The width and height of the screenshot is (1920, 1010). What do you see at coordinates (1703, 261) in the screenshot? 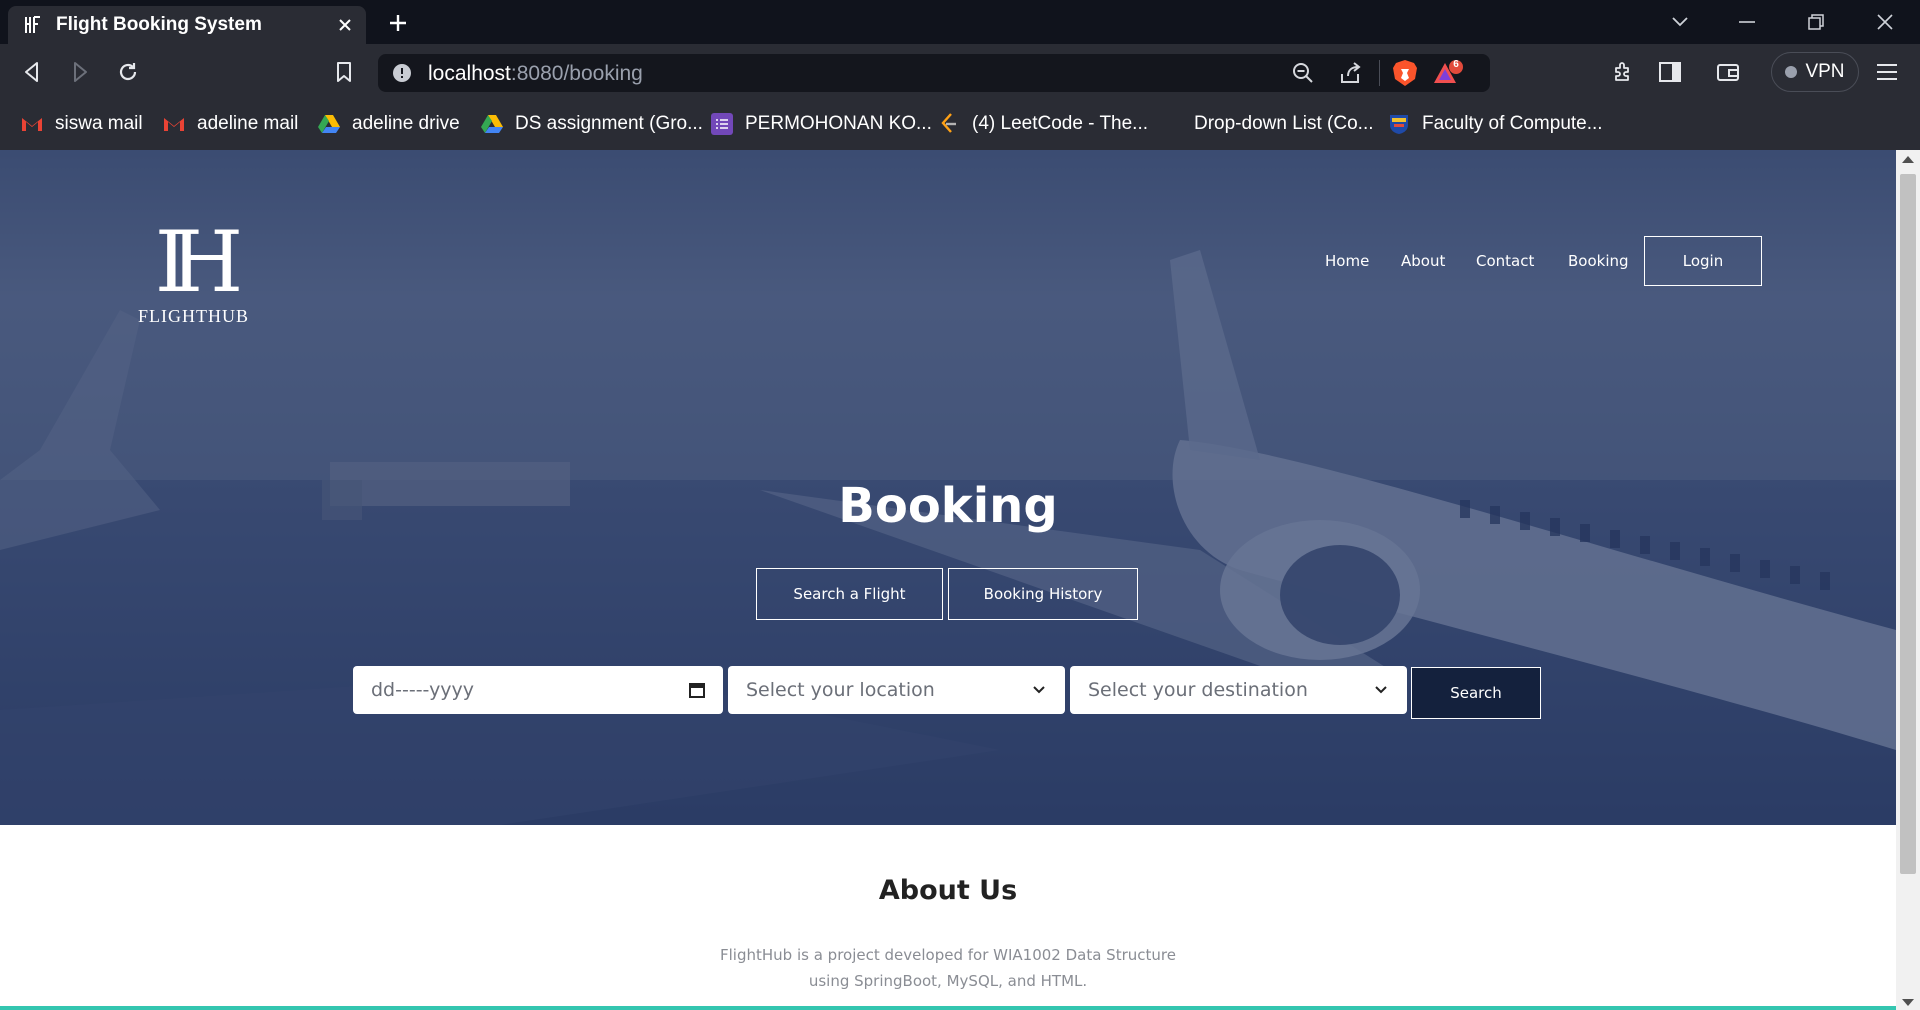
I see `login-button: Login` at bounding box center [1703, 261].